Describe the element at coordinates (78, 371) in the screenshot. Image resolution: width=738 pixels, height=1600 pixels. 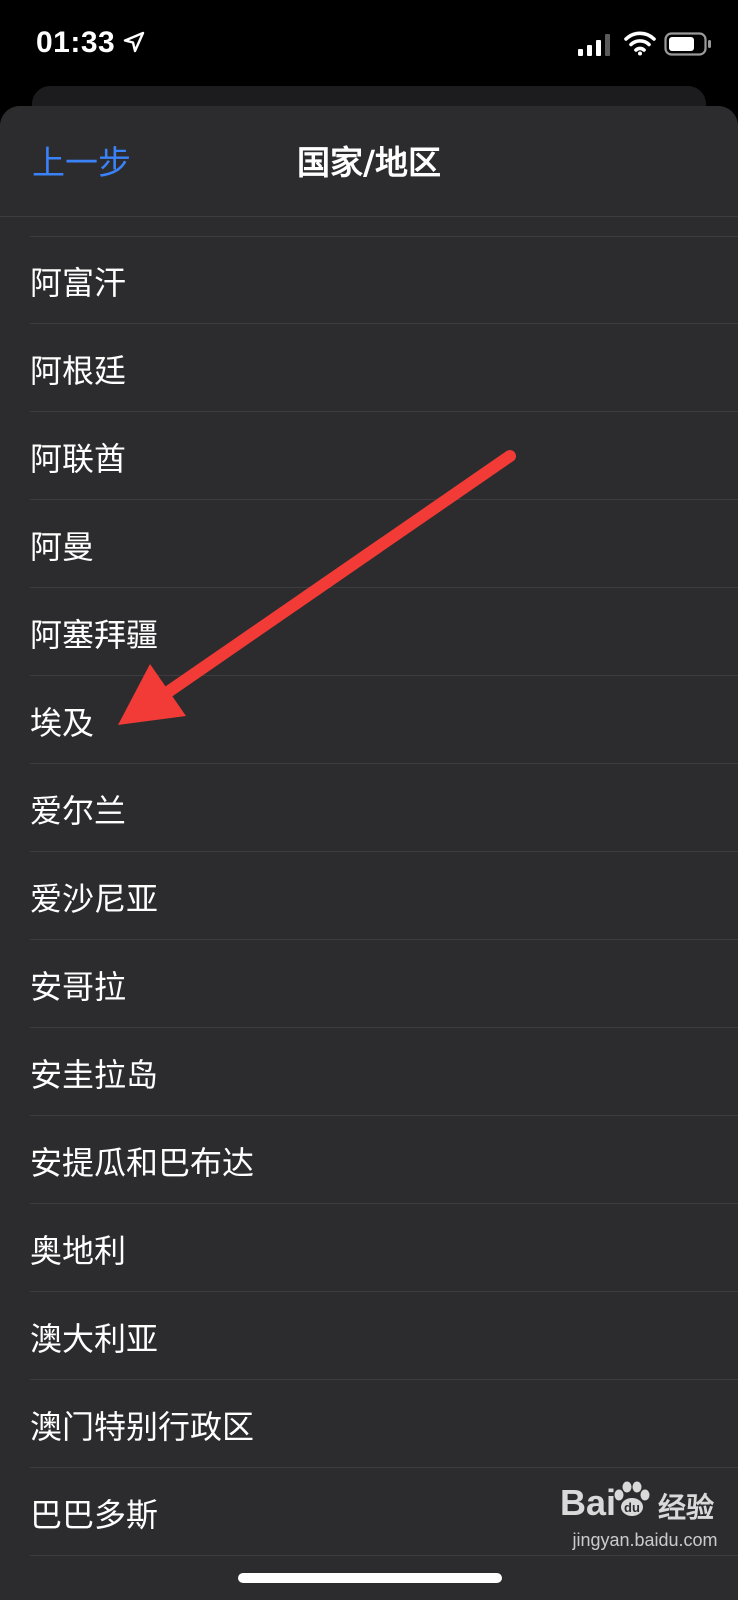
I see `country-label: 阿根廷` at that location.